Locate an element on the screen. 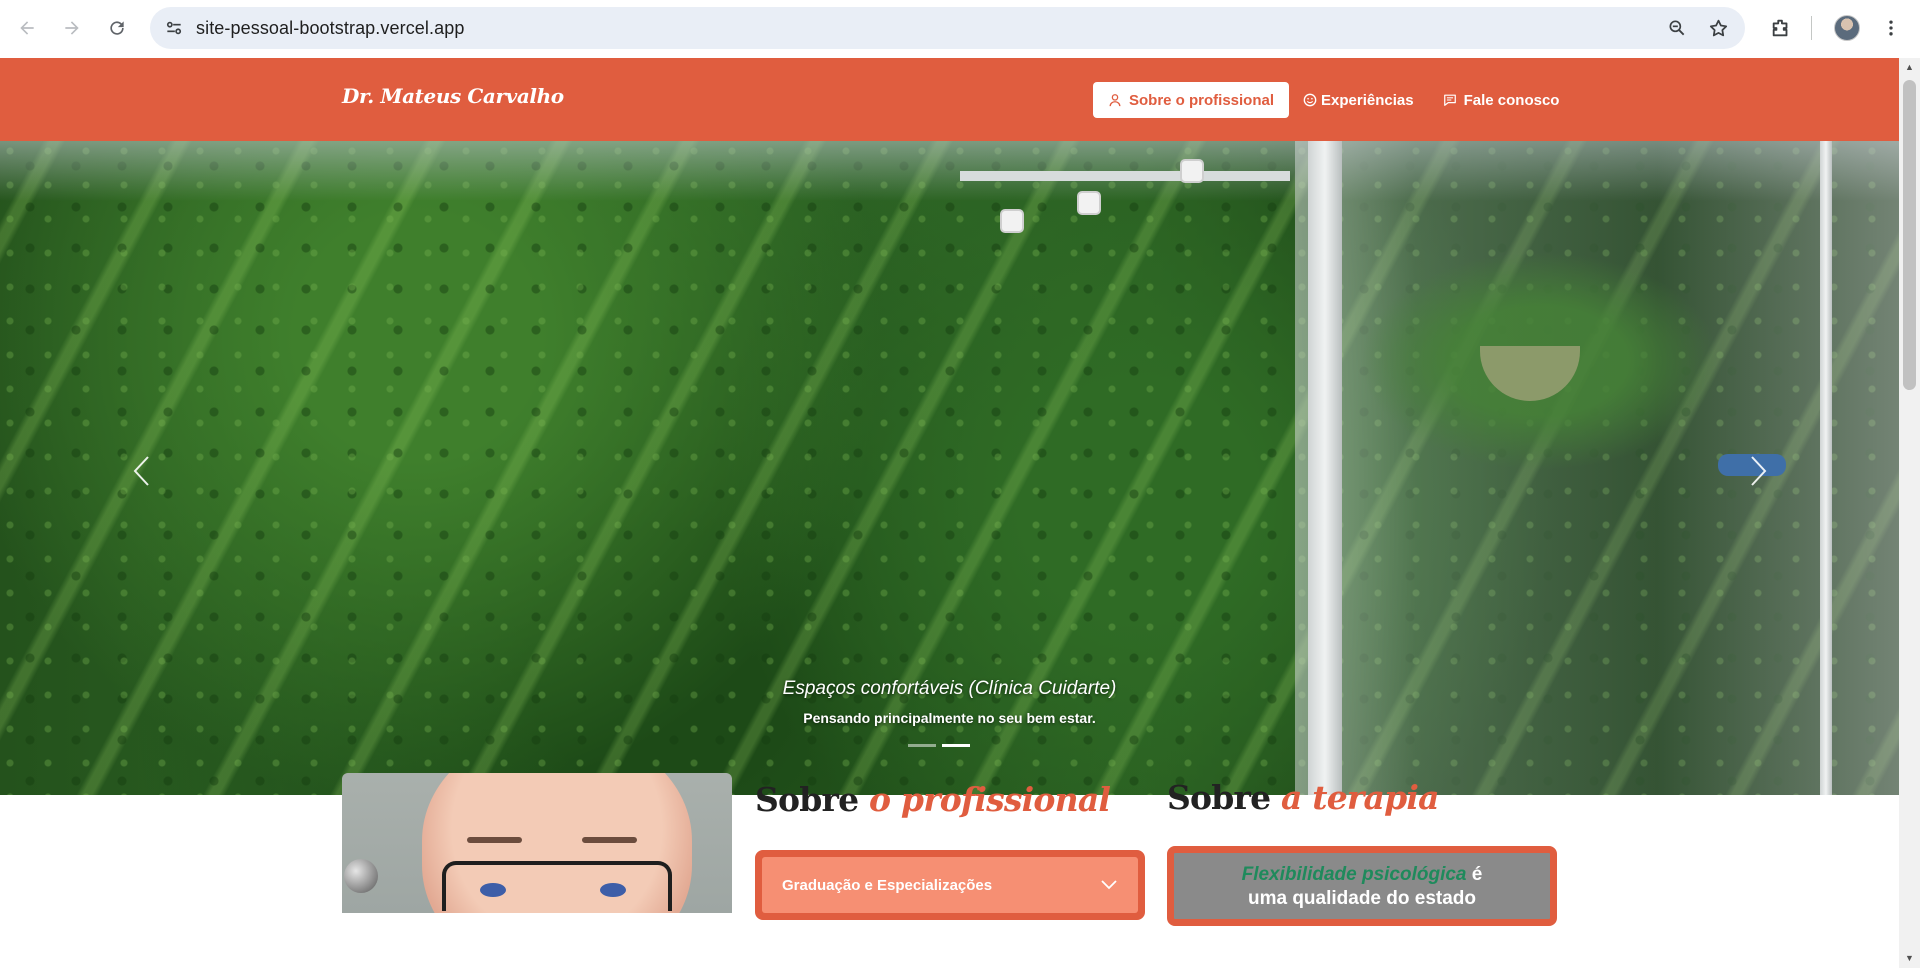 The width and height of the screenshot is (1920, 974). about-accordion: Graduação e Especializações is located at coordinates (950, 885).